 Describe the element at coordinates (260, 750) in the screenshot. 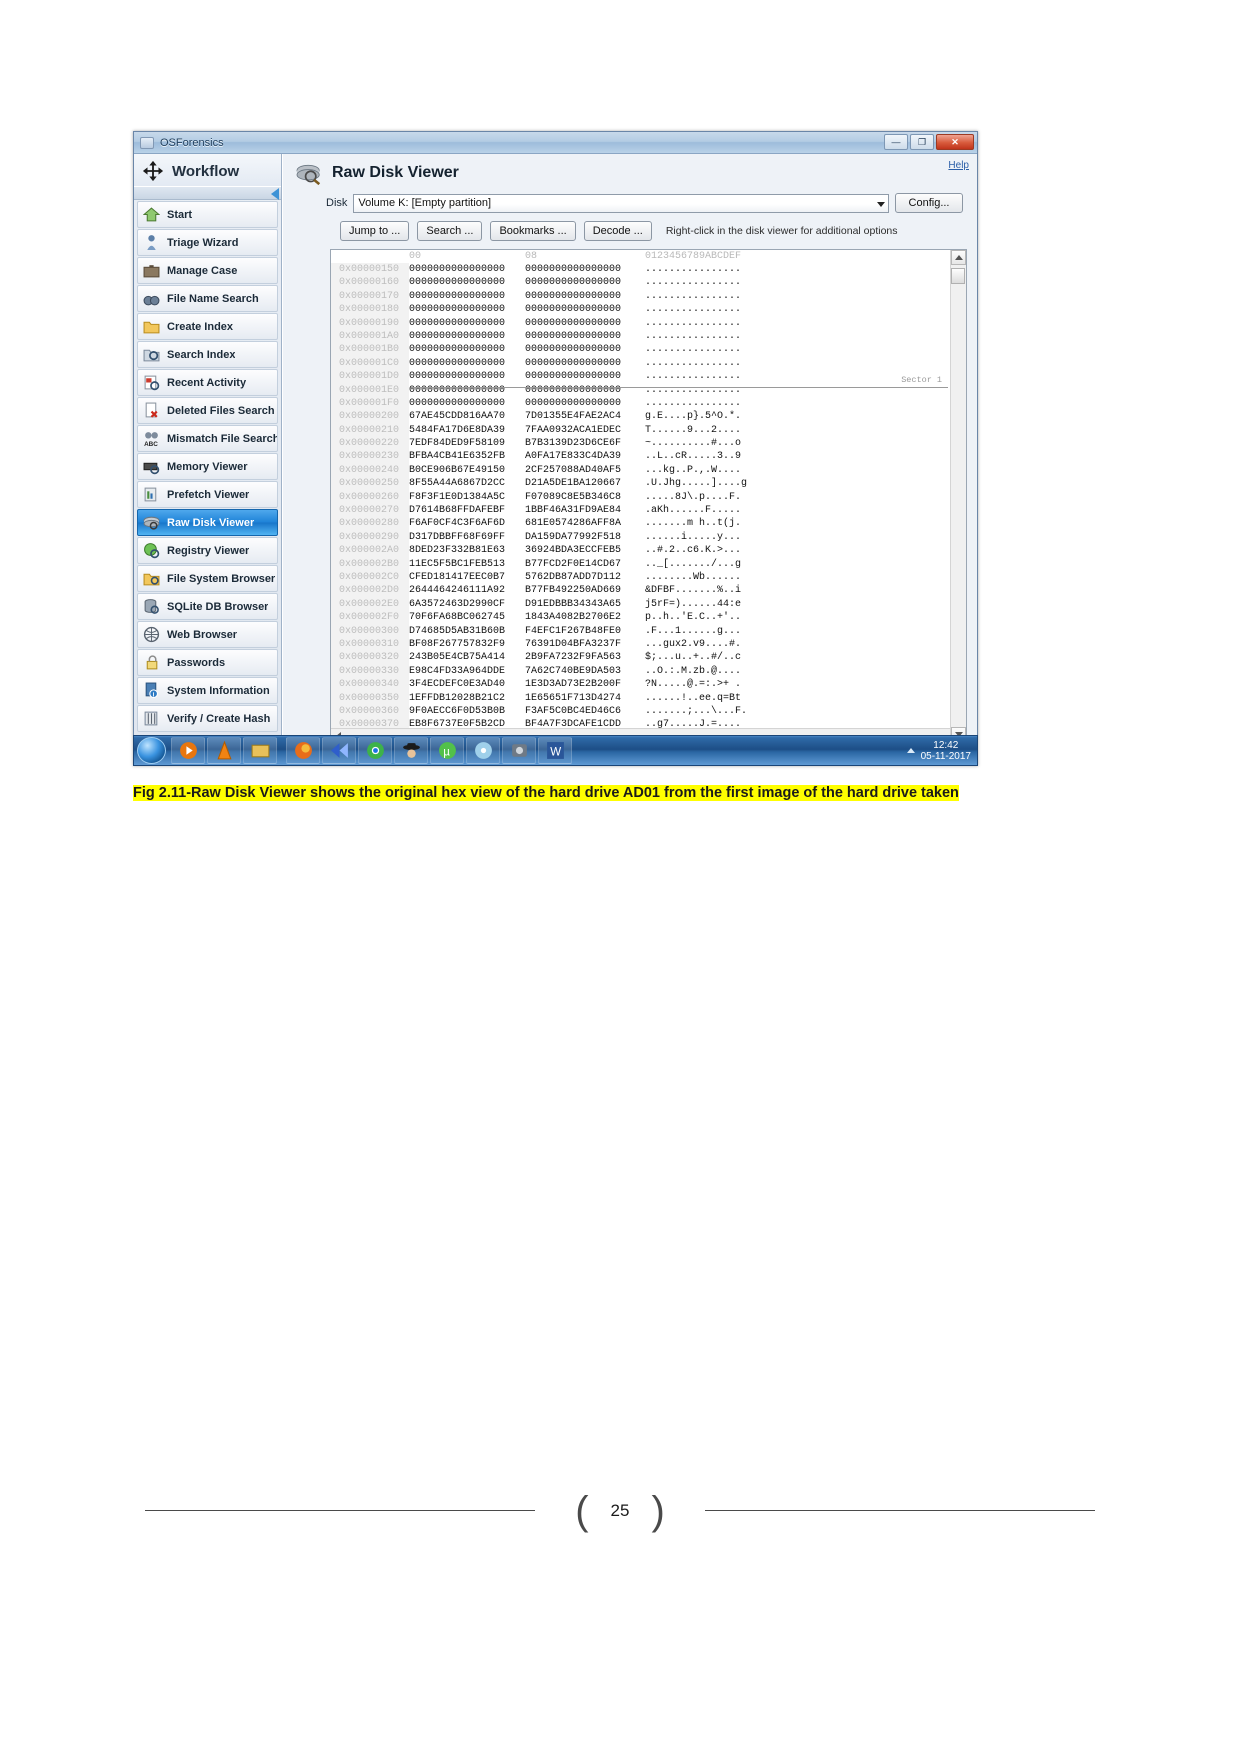

I see `file-explorer-icon` at that location.